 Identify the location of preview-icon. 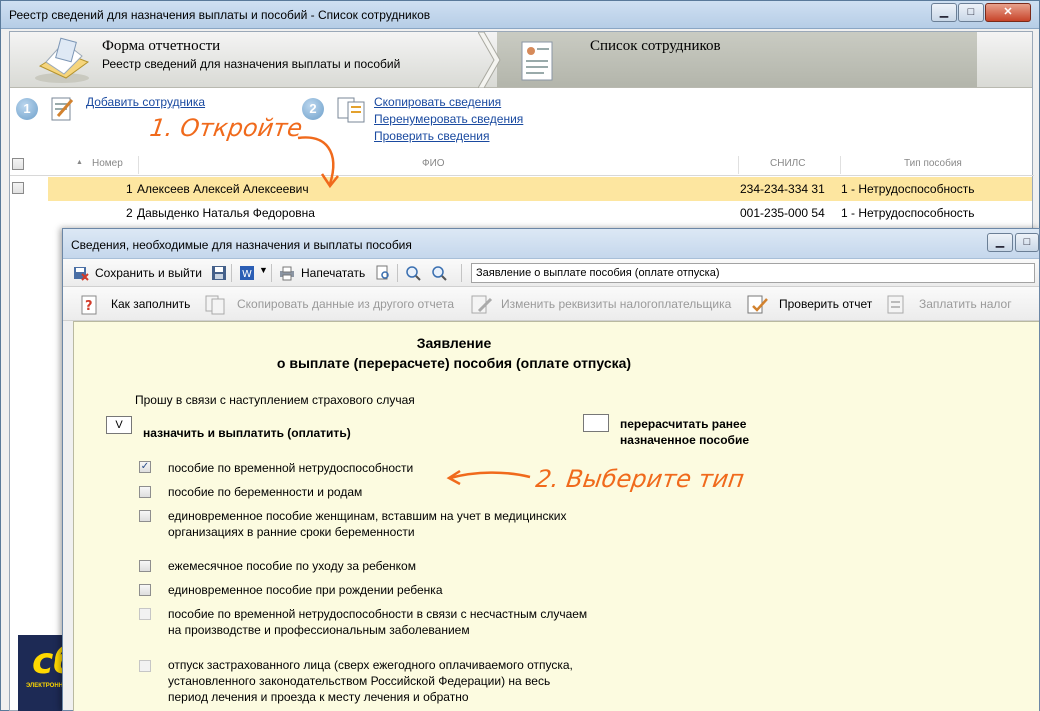
(383, 273).